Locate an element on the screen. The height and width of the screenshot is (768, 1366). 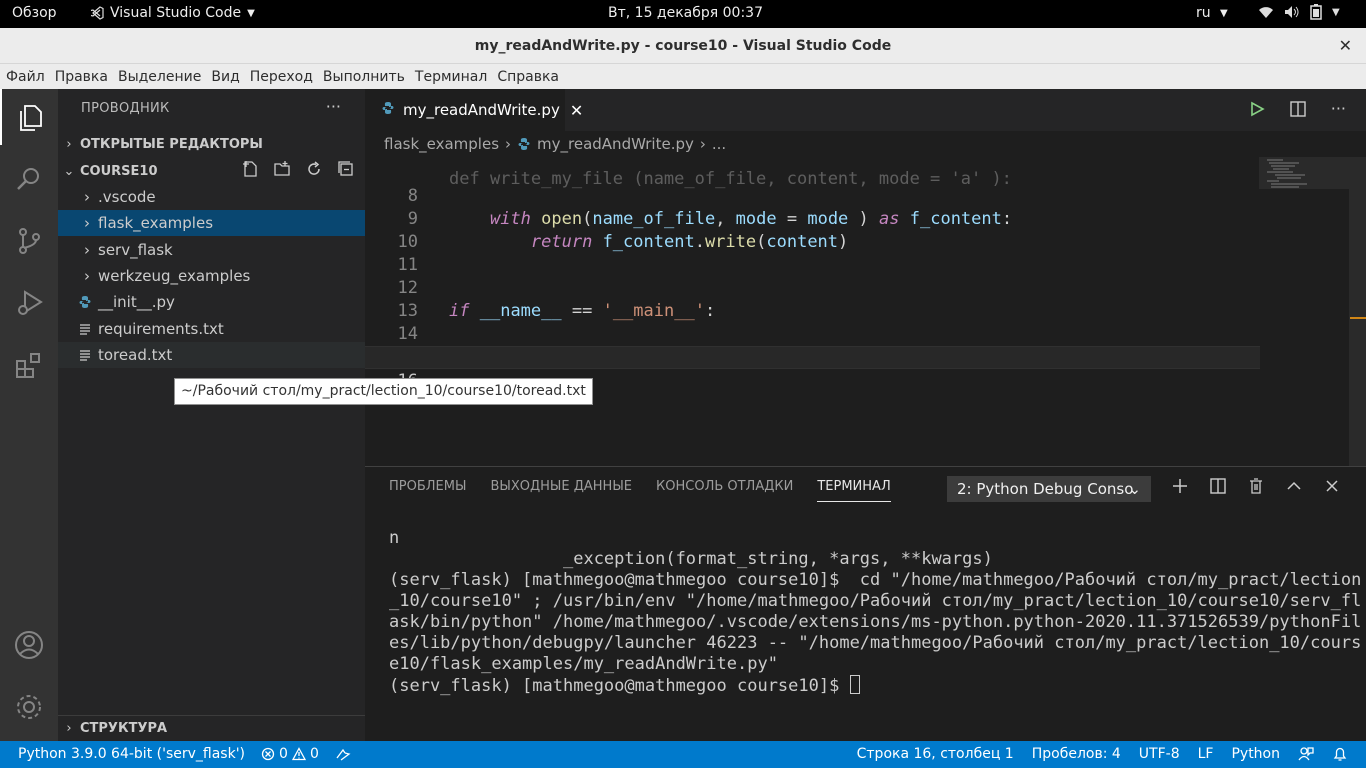
structure-section: › СТРУКТУРА is located at coordinates (211, 728).